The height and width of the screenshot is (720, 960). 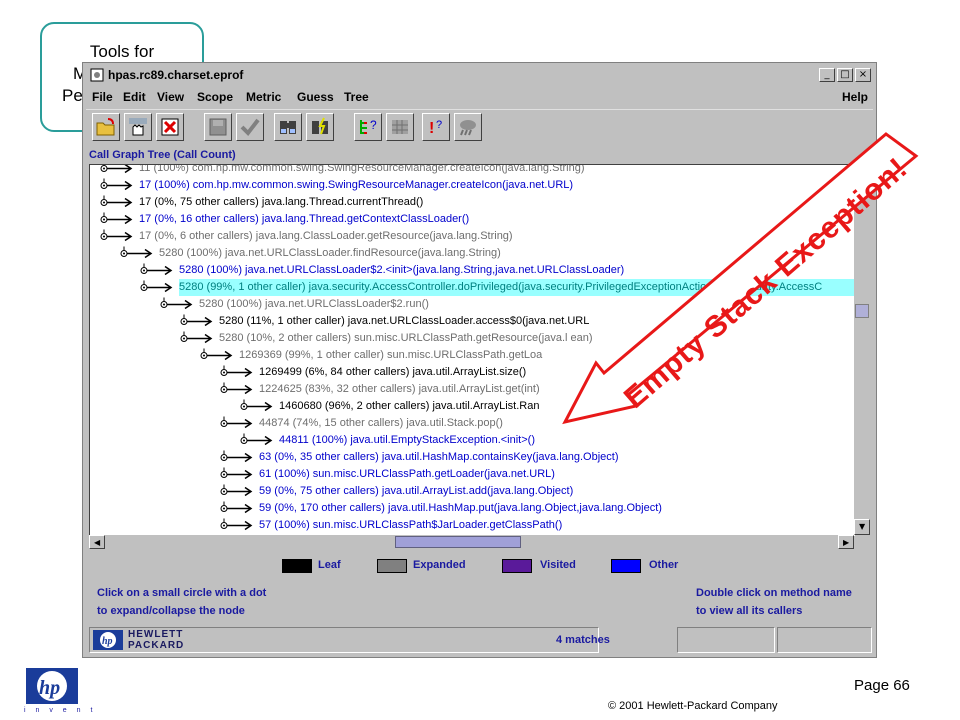 What do you see at coordinates (693, 706) in the screenshot?
I see `copyright: © 2001 Hewlett-Packard Company` at bounding box center [693, 706].